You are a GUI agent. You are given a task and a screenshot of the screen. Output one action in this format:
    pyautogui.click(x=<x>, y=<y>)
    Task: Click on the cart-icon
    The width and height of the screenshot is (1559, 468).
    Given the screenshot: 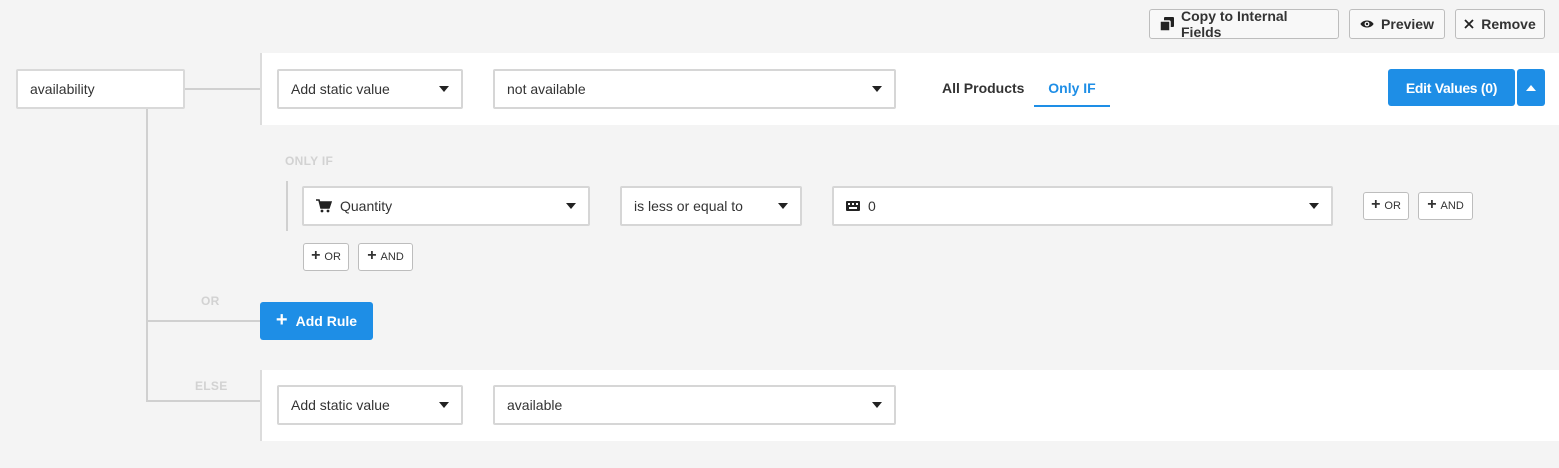 What is the action you would take?
    pyautogui.click(x=324, y=206)
    